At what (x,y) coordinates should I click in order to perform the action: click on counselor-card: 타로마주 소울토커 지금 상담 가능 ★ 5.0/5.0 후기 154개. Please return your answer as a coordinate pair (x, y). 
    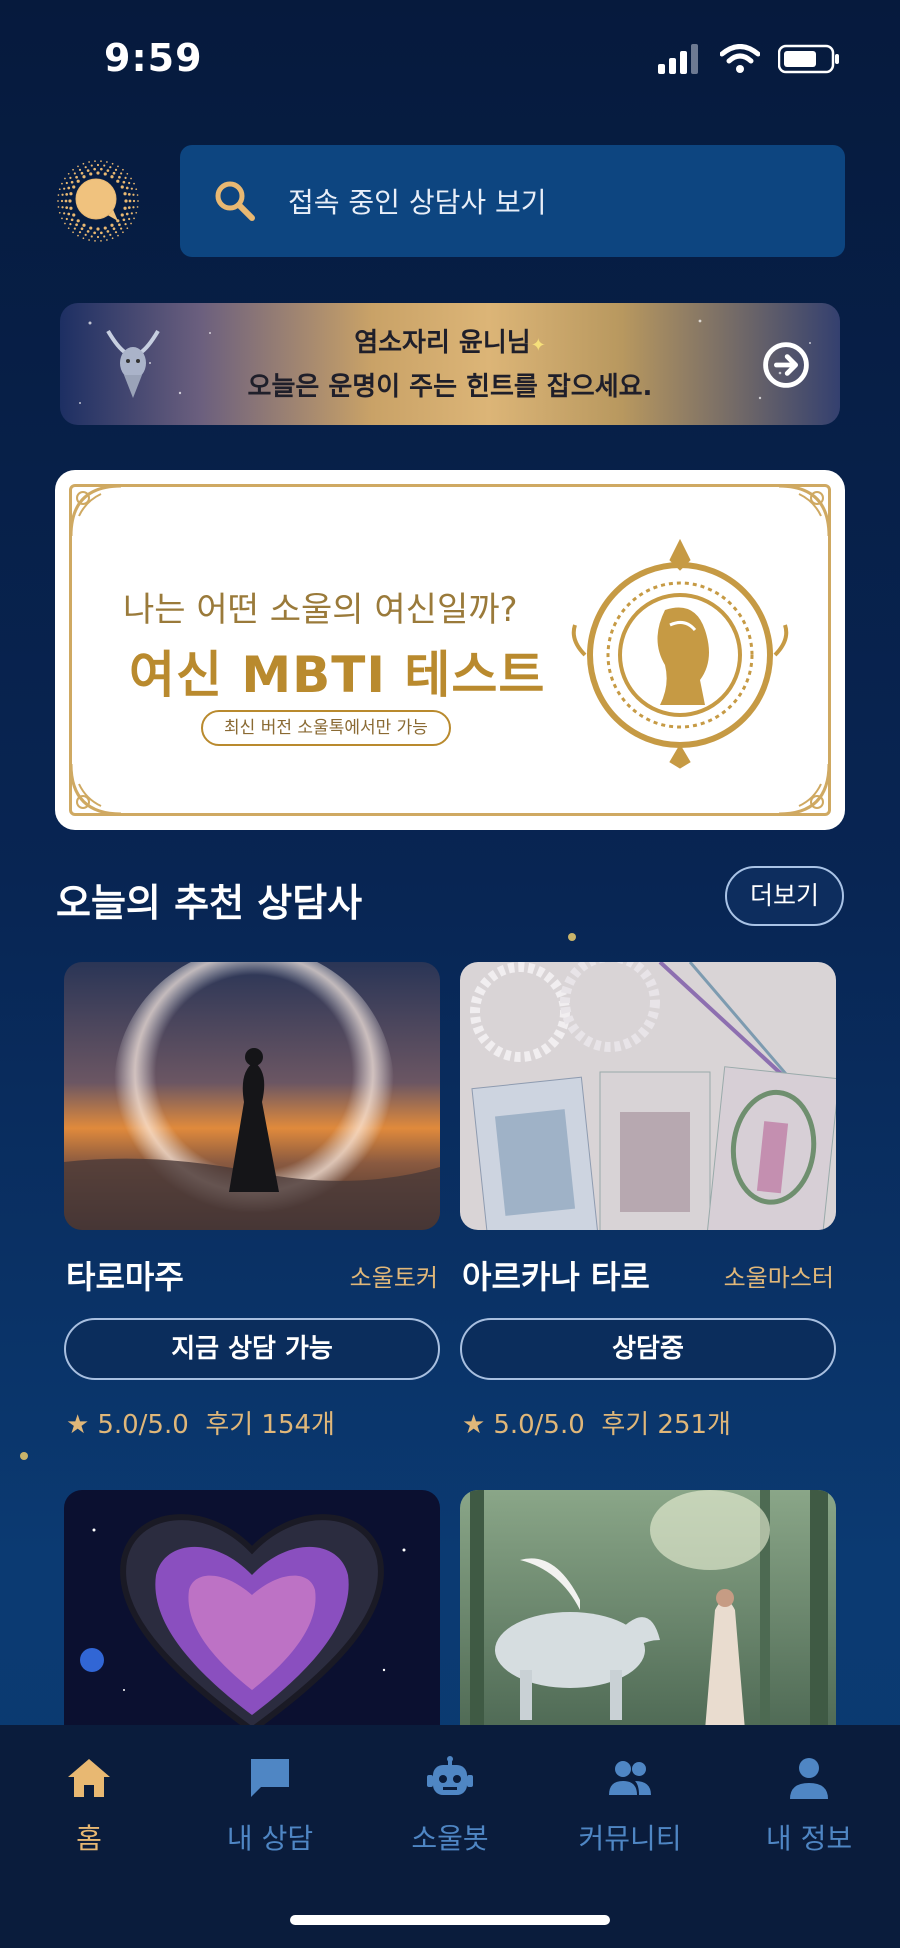
    Looking at the image, I should click on (252, 1207).